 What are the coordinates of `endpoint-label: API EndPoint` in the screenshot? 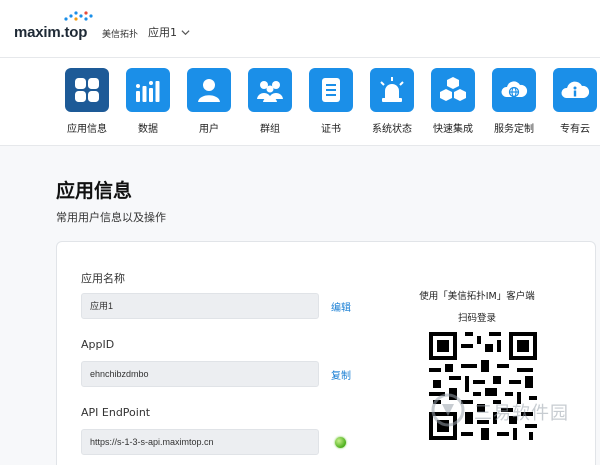 It's located at (116, 412).